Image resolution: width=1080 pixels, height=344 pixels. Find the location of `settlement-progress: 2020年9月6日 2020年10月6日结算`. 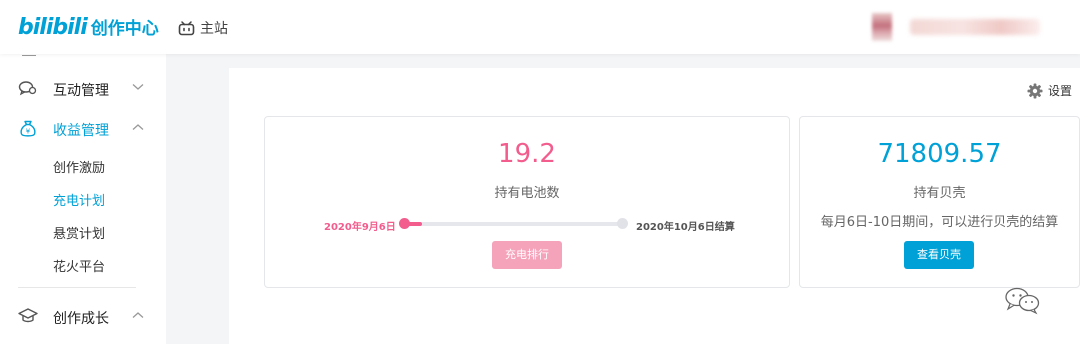

settlement-progress: 2020年9月6日 2020年10月6日结算 is located at coordinates (527, 225).